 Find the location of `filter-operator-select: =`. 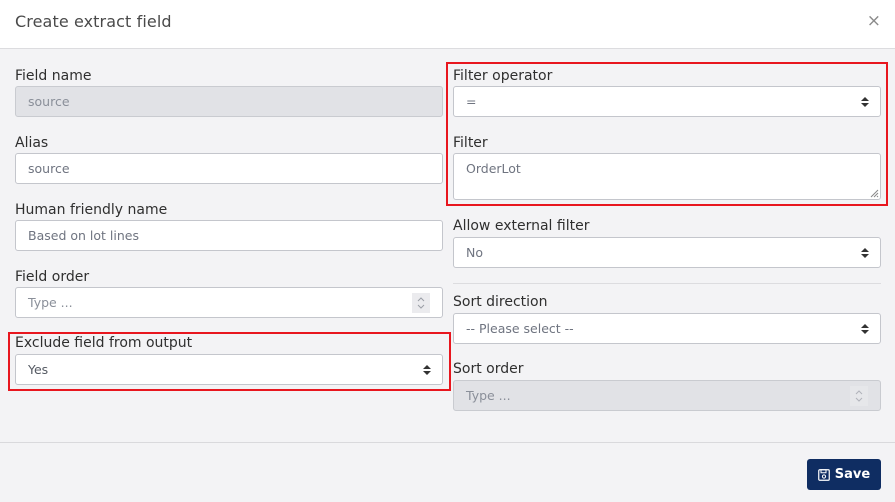

filter-operator-select: = is located at coordinates (667, 101).